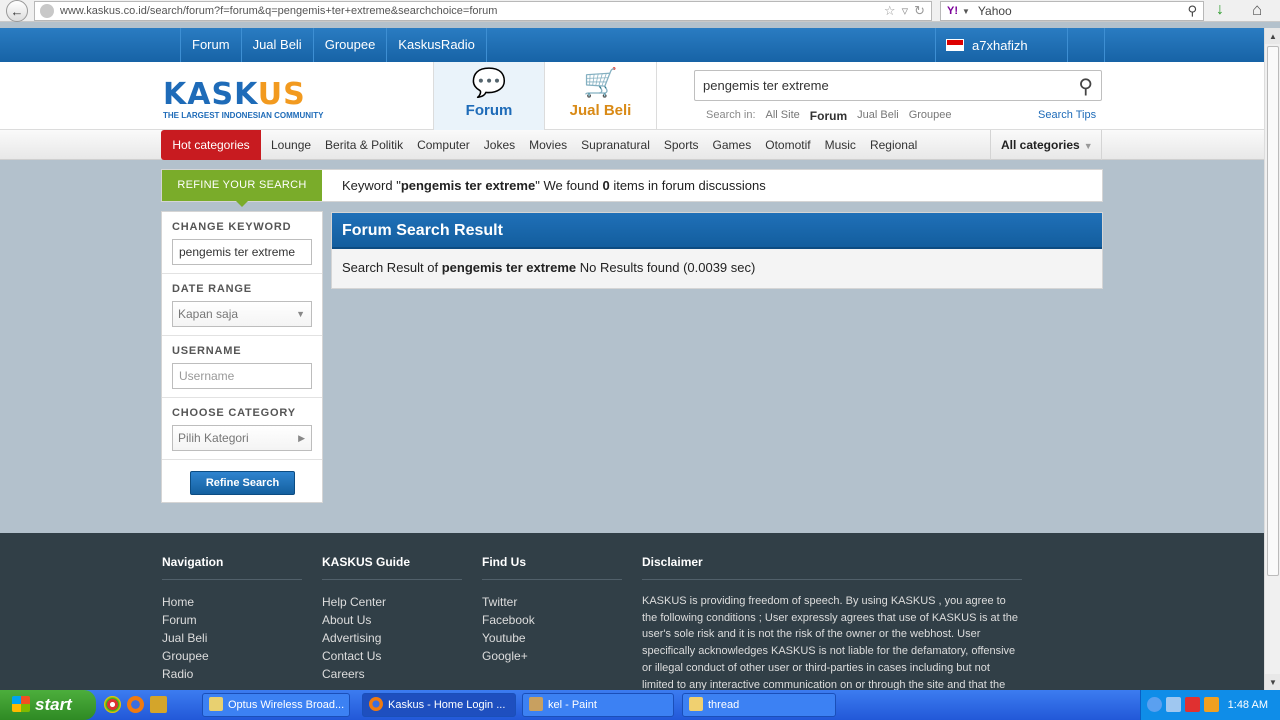  I want to click on taskbar-item-paint: kel - Paint, so click(598, 705).